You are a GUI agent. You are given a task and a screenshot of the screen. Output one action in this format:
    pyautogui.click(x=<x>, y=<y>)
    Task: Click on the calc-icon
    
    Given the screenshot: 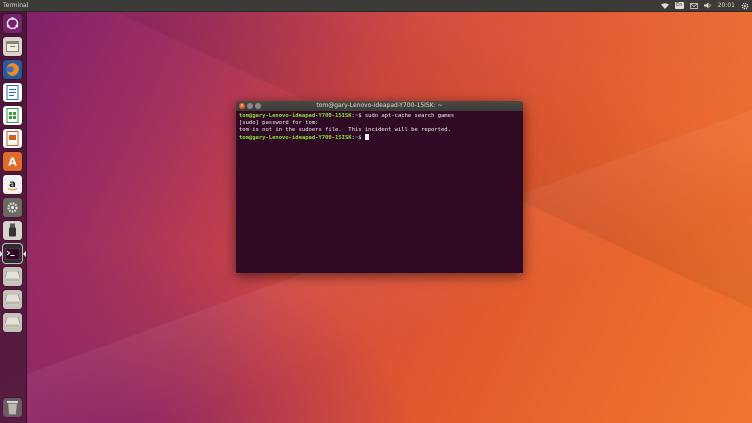 What is the action you would take?
    pyautogui.click(x=12, y=115)
    